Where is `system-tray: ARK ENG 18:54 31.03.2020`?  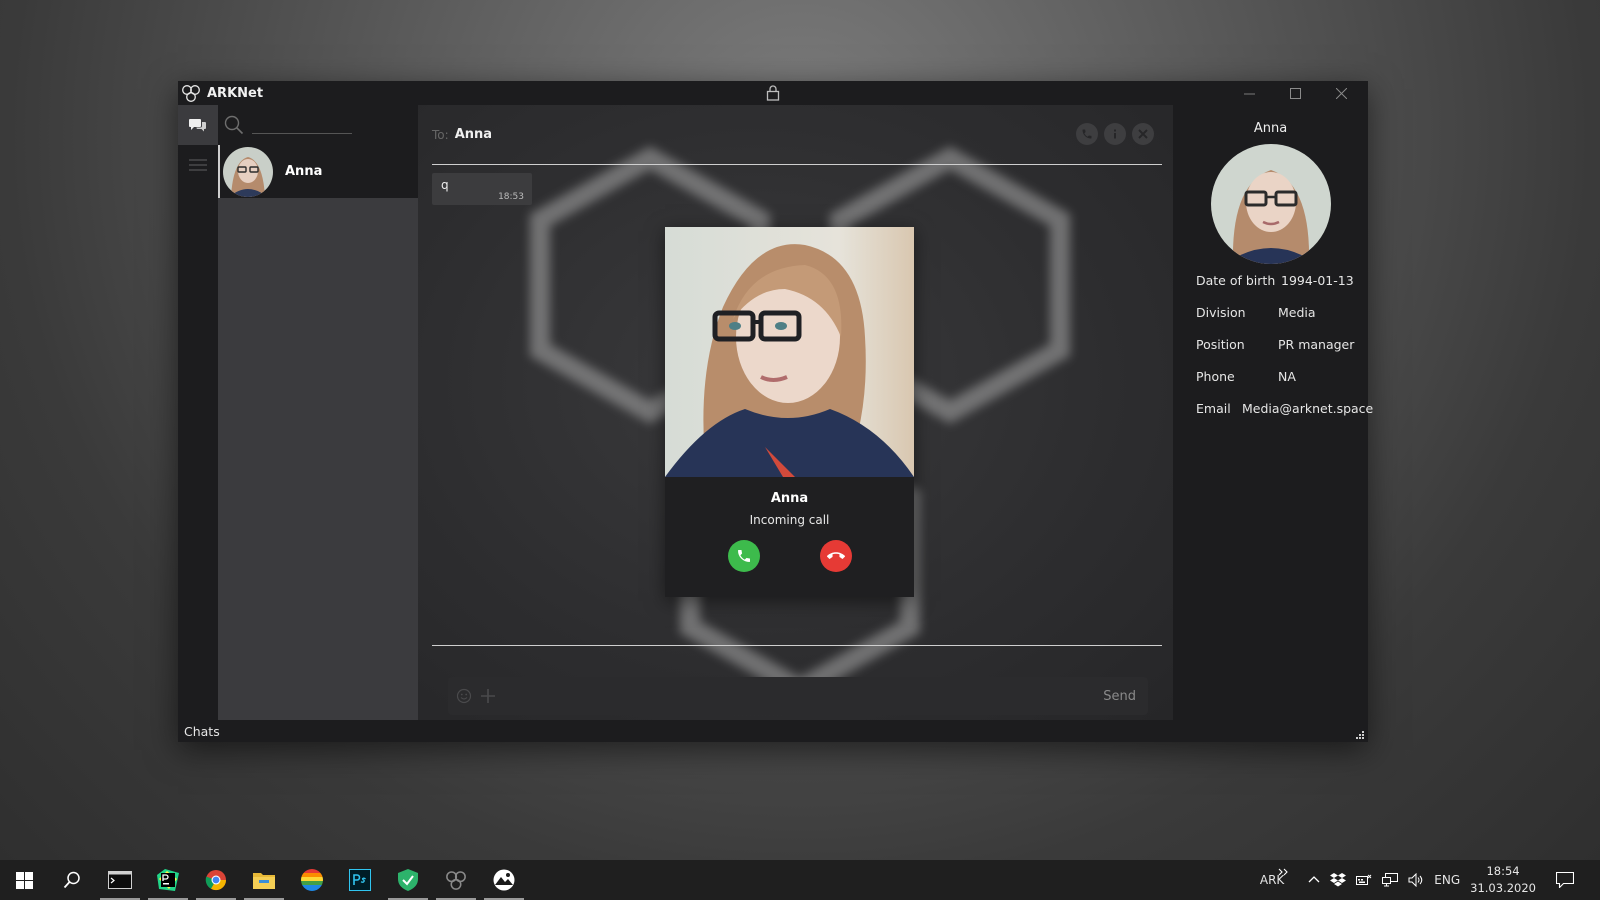 system-tray: ARK ENG 18:54 31.03.2020 is located at coordinates (1430, 880).